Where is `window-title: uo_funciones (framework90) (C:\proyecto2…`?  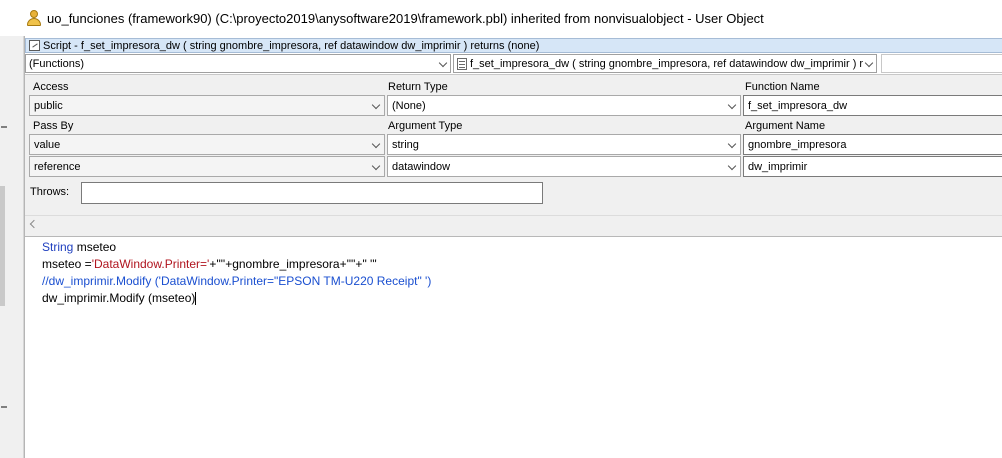
window-title: uo_funciones (framework90) (C:\proyecto2… is located at coordinates (405, 18).